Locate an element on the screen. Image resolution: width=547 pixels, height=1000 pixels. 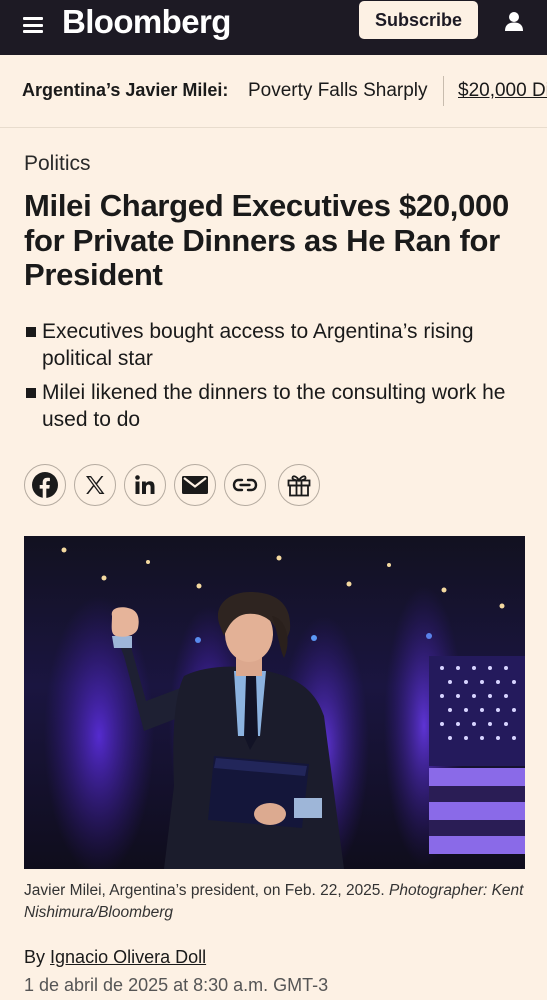
share-linkedin-button is located at coordinates (145, 485).